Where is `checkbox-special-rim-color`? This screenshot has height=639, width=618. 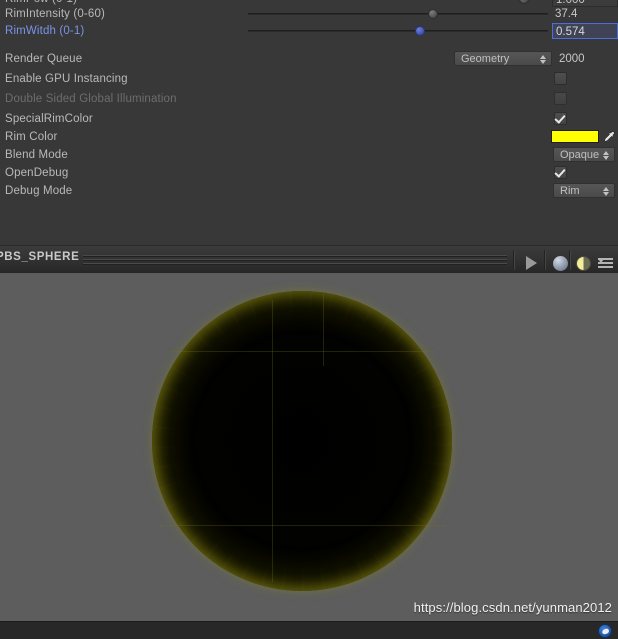 checkbox-special-rim-color is located at coordinates (560, 118).